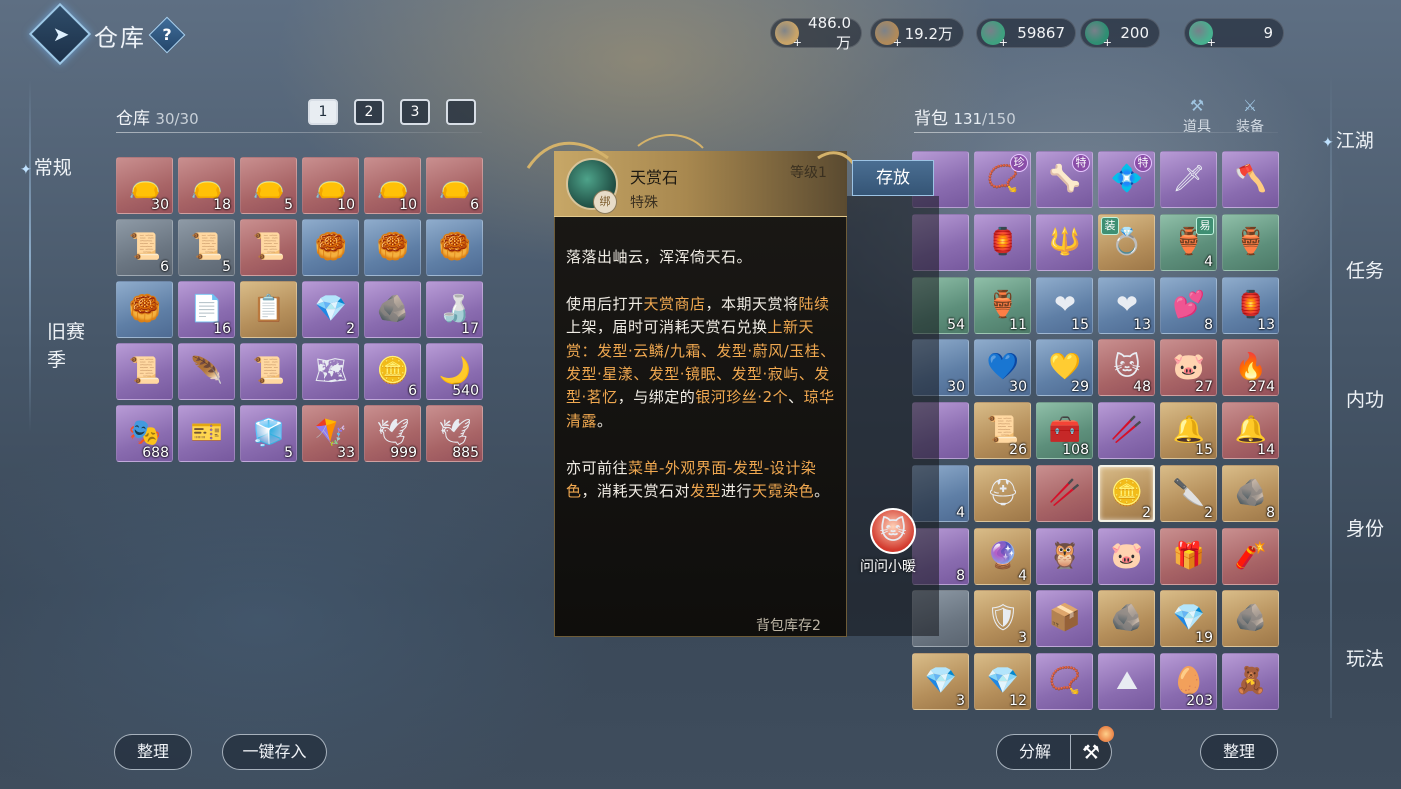 Image resolution: width=1401 pixels, height=789 pixels. What do you see at coordinates (1365, 527) in the screenshot?
I see `nav-tab-identity: 身份` at bounding box center [1365, 527].